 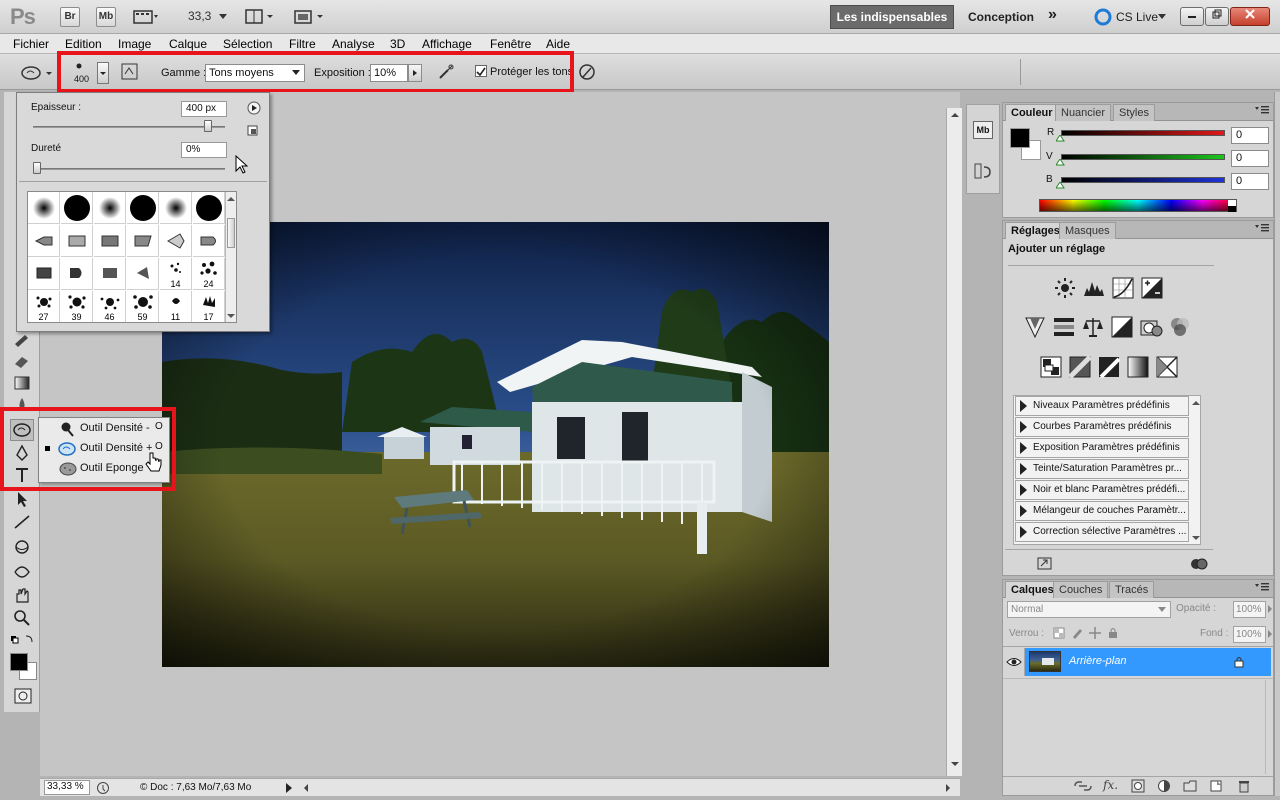 I want to click on menu-calque: Calque, so click(x=188, y=44).